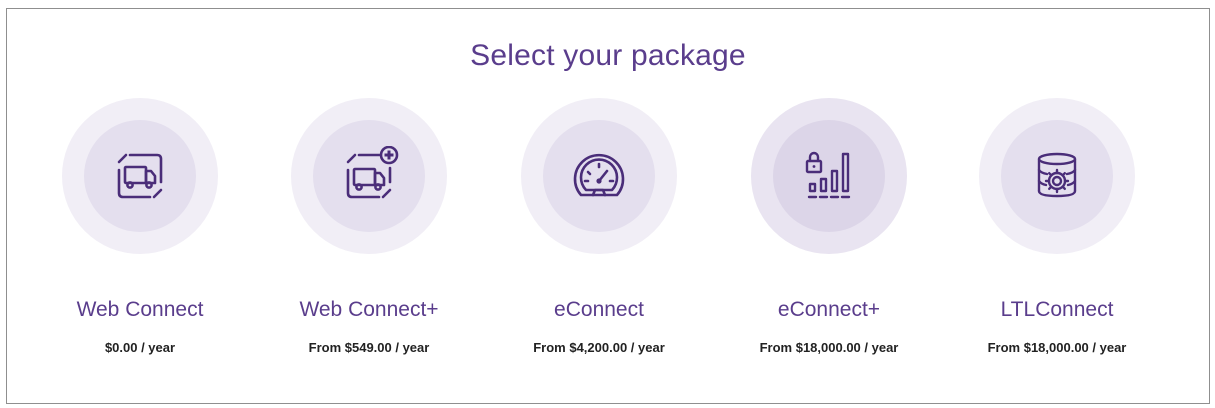 The height and width of the screenshot is (408, 1215). I want to click on database-gear-icon, so click(1057, 175).